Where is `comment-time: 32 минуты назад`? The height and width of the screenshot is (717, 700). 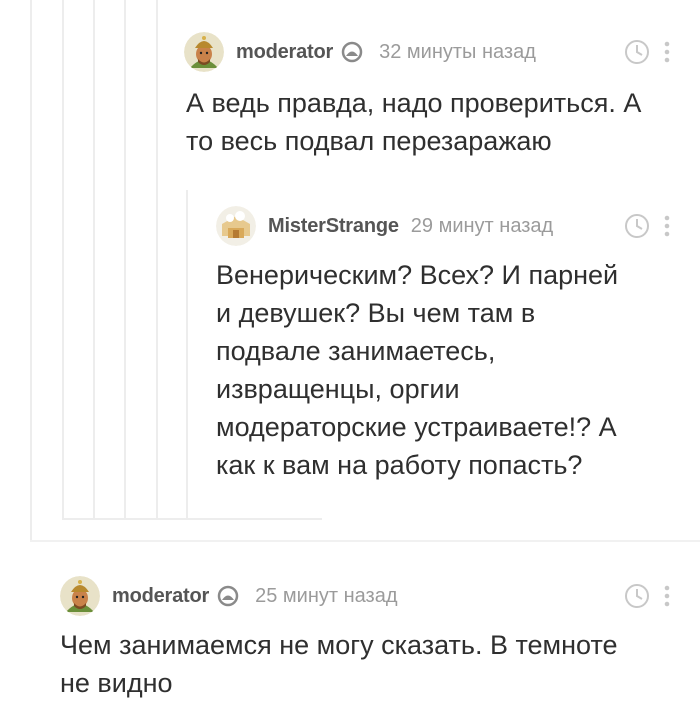 comment-time: 32 минуты назад is located at coordinates (457, 52).